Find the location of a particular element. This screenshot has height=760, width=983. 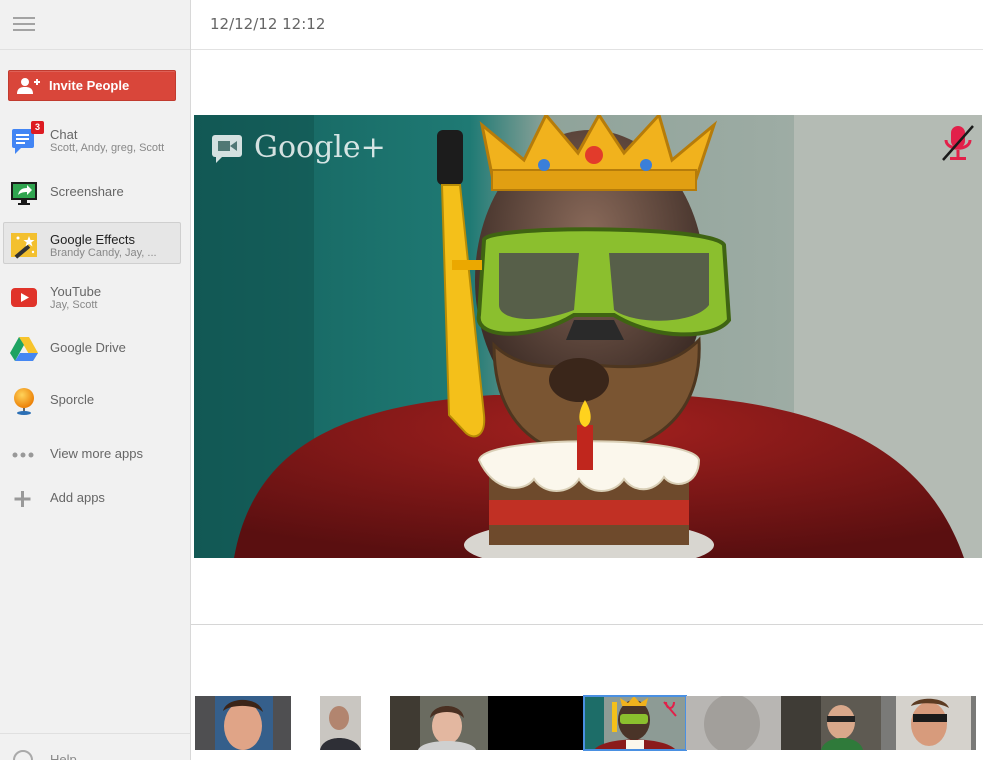

microphone-muted-icon is located at coordinates (958, 143).